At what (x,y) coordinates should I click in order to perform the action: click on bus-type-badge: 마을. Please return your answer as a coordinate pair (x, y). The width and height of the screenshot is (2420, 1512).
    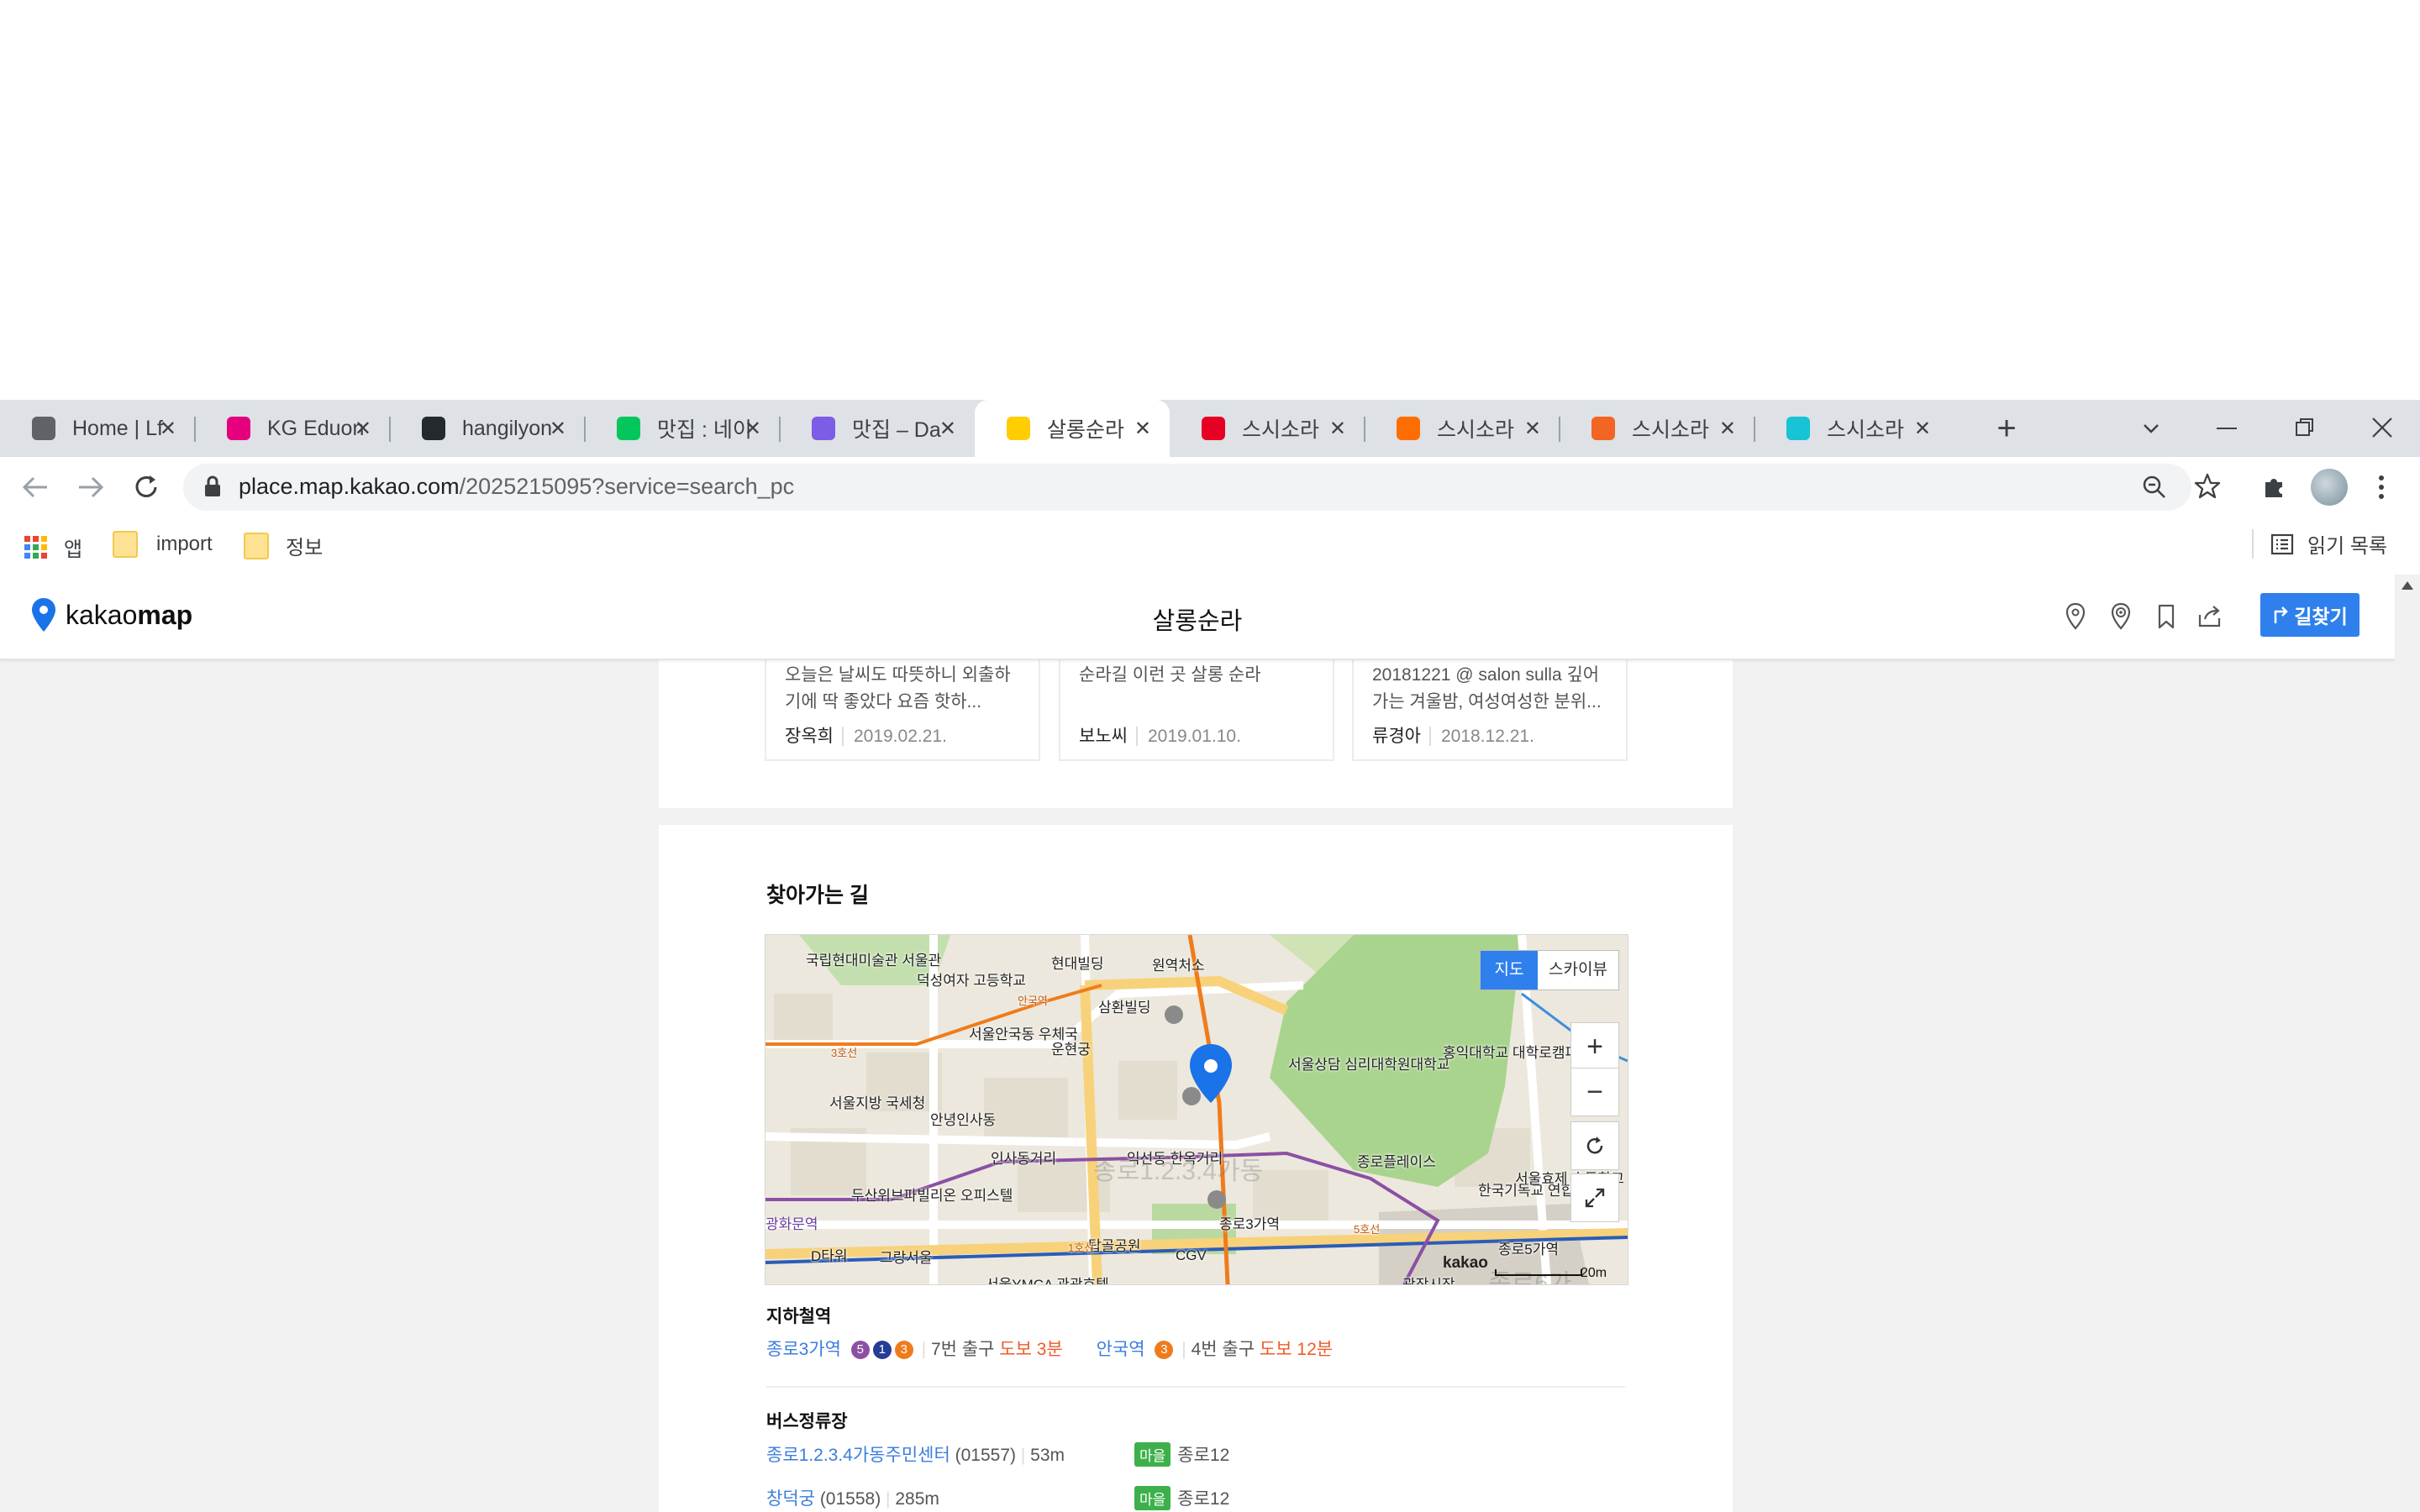
    Looking at the image, I should click on (1152, 1454).